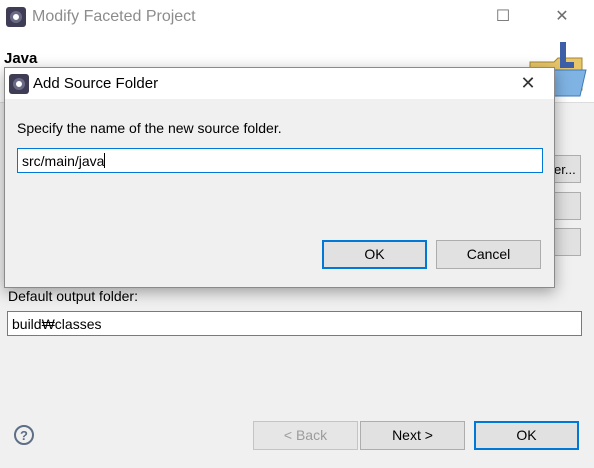 Image resolution: width=594 pixels, height=468 pixels. Describe the element at coordinates (73, 296) in the screenshot. I see `default-output-label: Default output folder:` at that location.